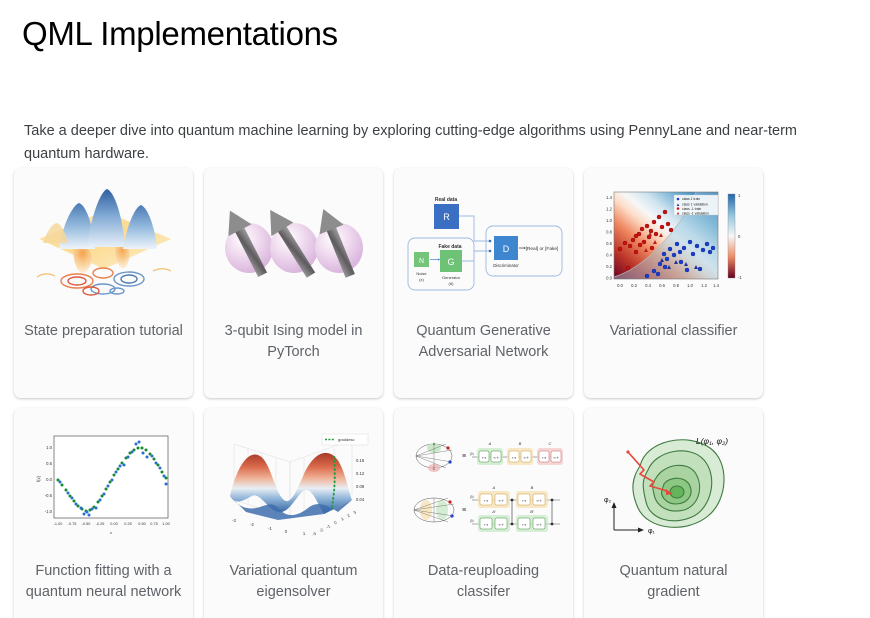 The height and width of the screenshot is (618, 870). Describe the element at coordinates (100, 524) in the screenshot. I see `svg-text: -0.25` at that location.